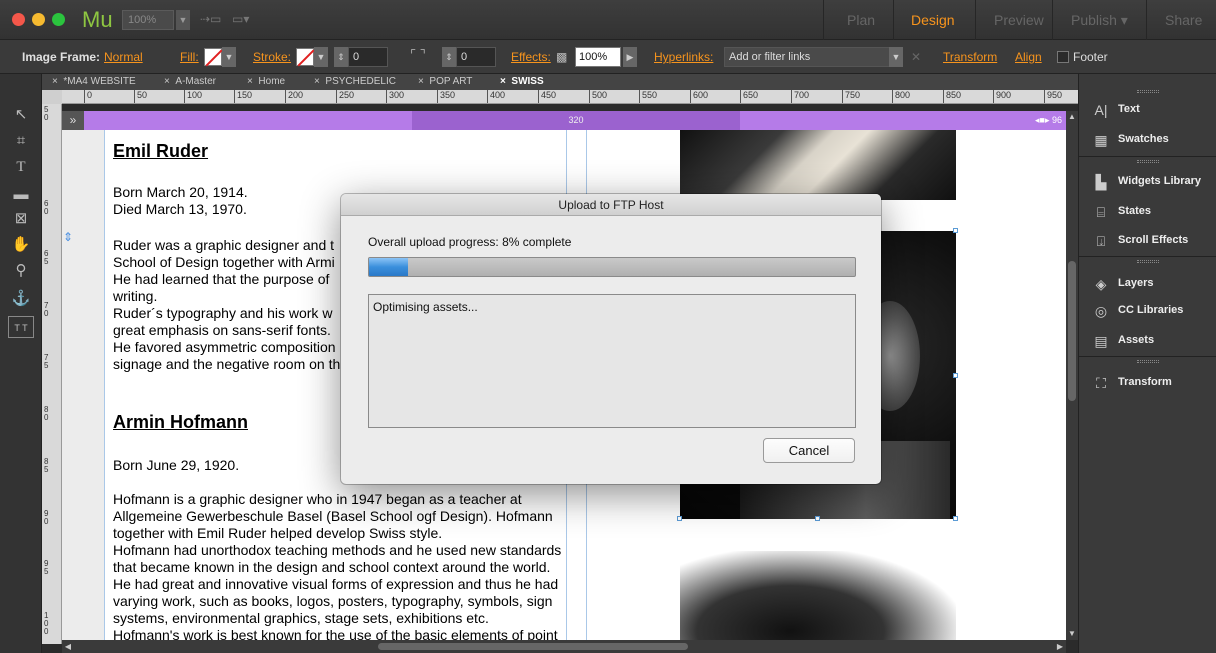 This screenshot has width=1216, height=653. I want to click on hyperlinks-label: Hyperlinks:, so click(683, 57).